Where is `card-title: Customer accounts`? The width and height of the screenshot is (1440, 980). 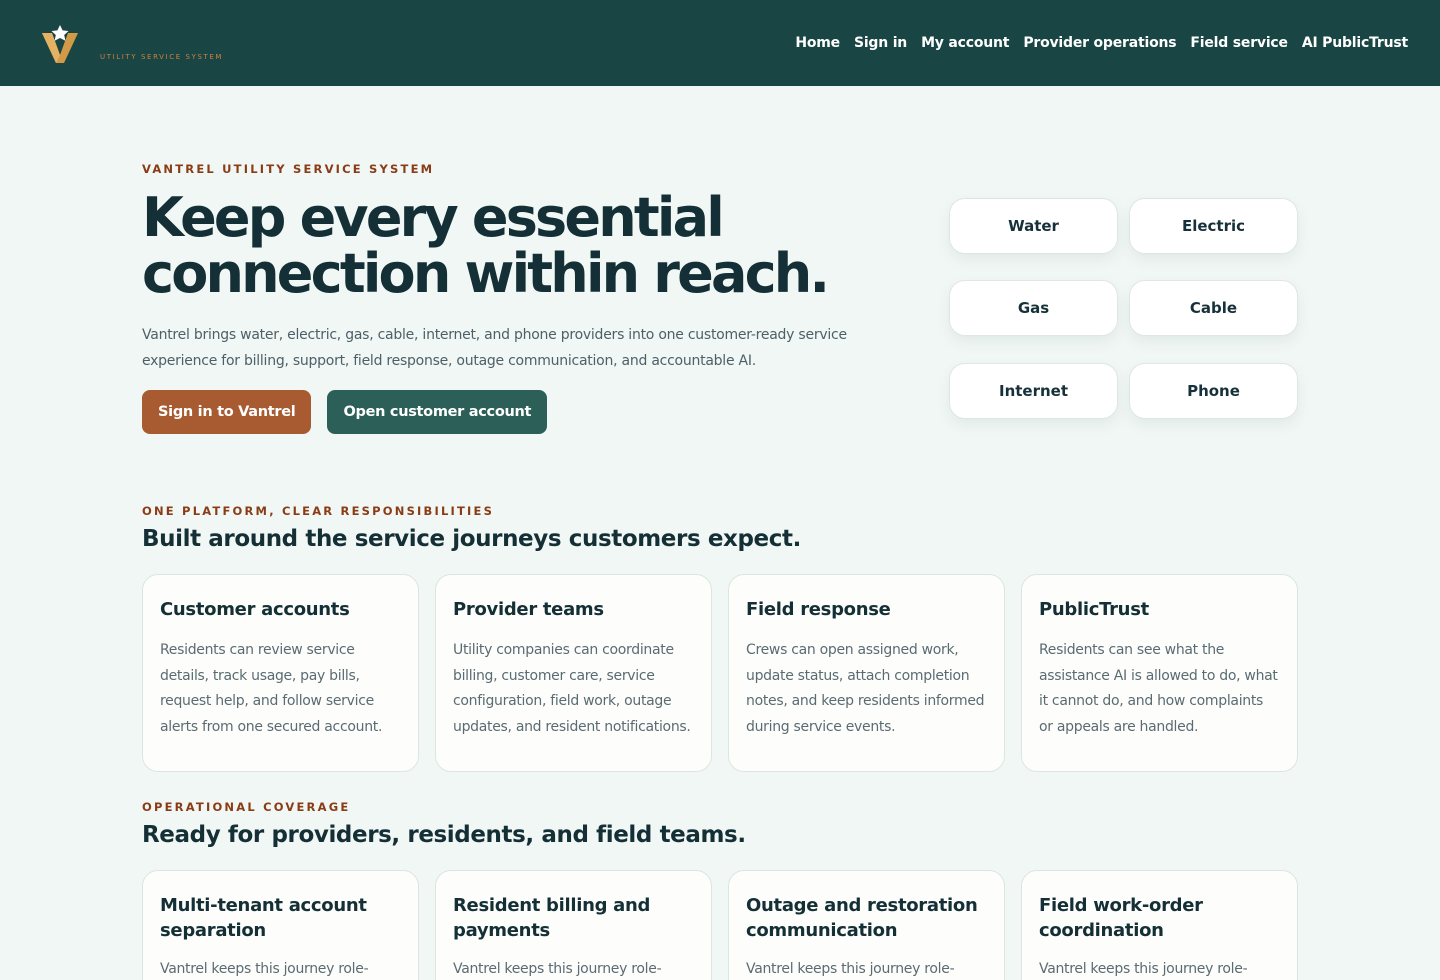 card-title: Customer accounts is located at coordinates (255, 609).